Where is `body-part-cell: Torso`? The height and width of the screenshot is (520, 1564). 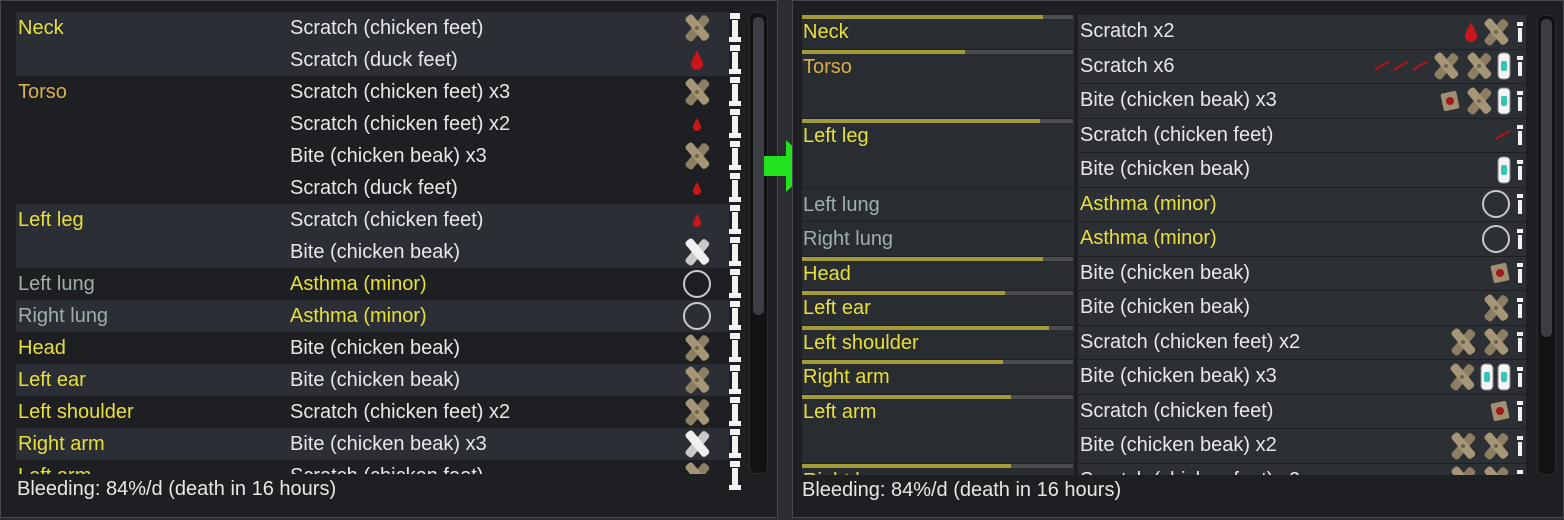 body-part-cell: Torso is located at coordinates (938, 83).